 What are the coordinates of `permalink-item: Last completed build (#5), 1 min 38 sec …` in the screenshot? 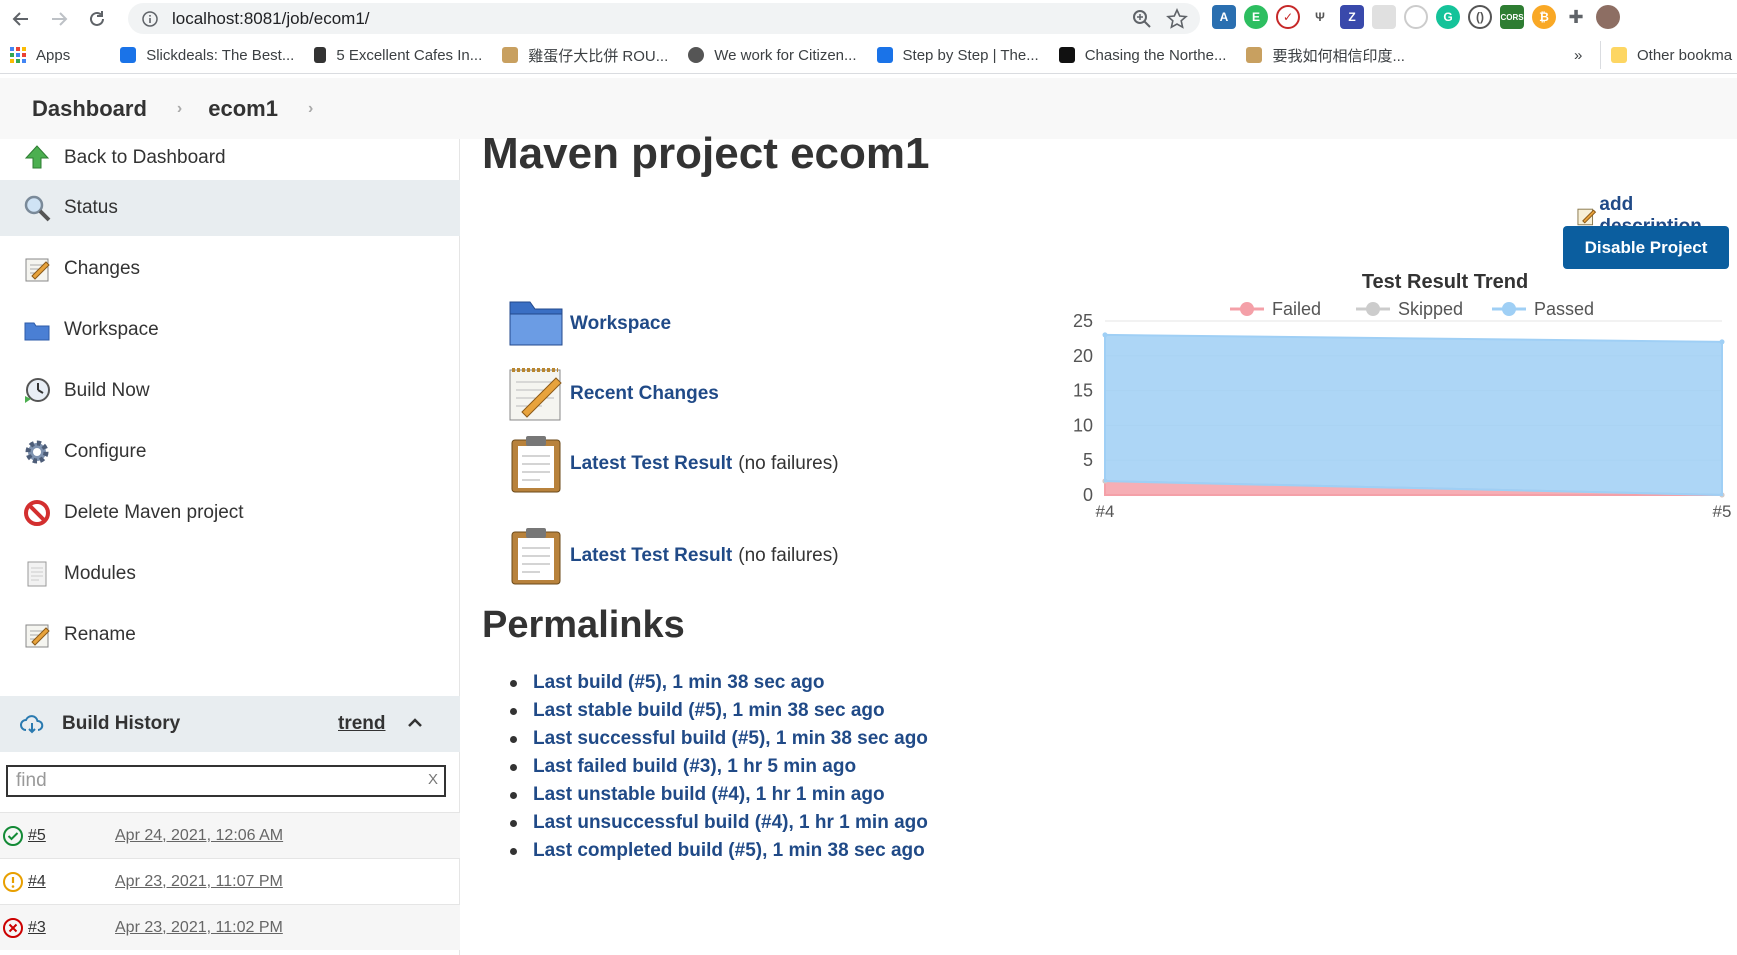 It's located at (719, 851).